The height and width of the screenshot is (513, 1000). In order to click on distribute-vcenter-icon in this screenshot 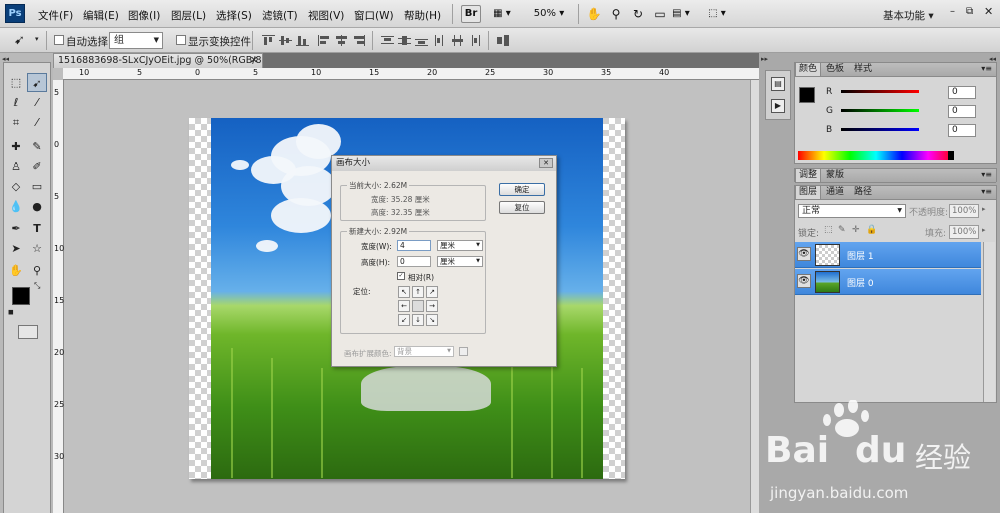, I will do `click(404, 40)`.